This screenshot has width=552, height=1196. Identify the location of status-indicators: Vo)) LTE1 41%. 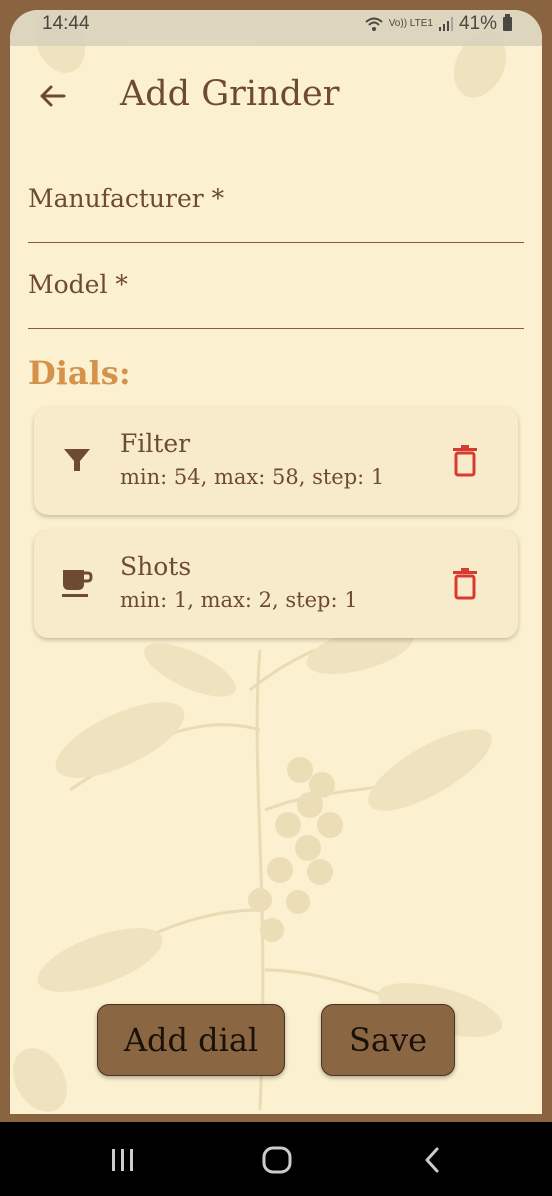
(438, 24).